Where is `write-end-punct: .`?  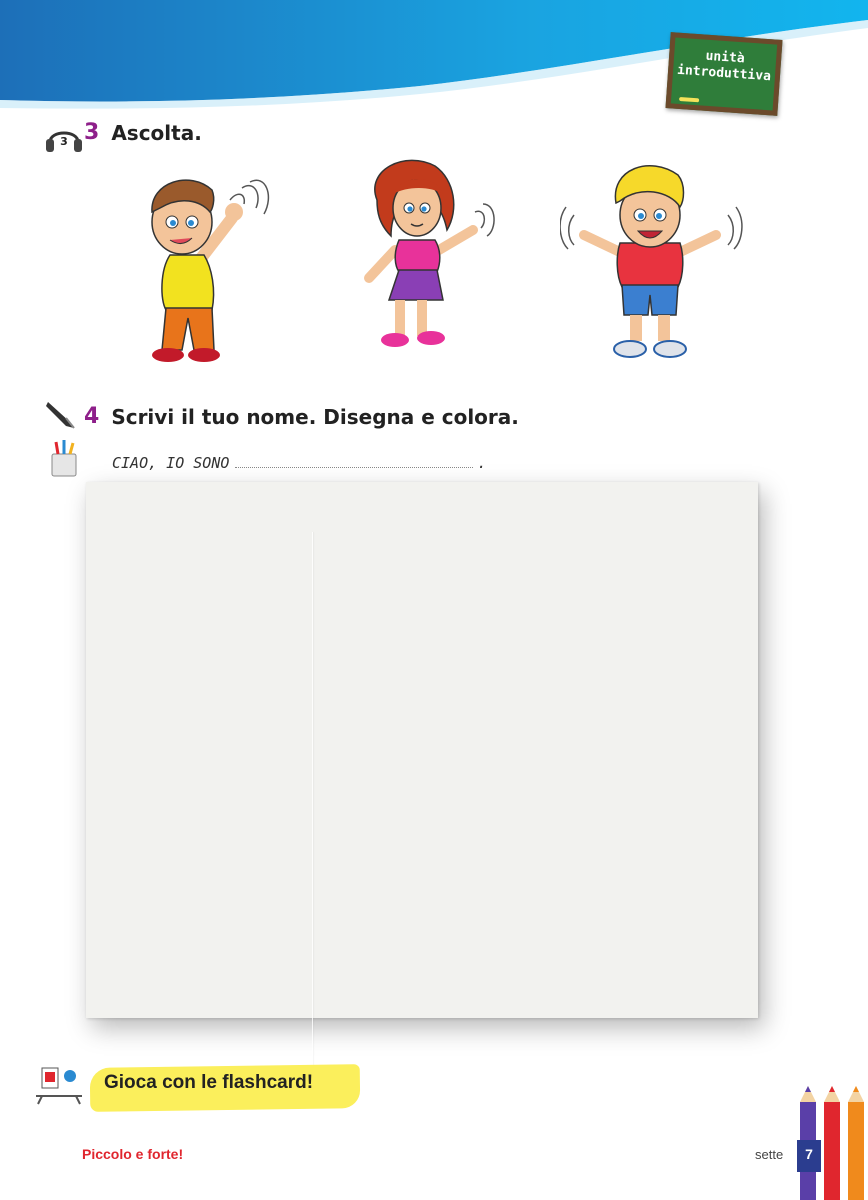 write-end-punct: . is located at coordinates (482, 463).